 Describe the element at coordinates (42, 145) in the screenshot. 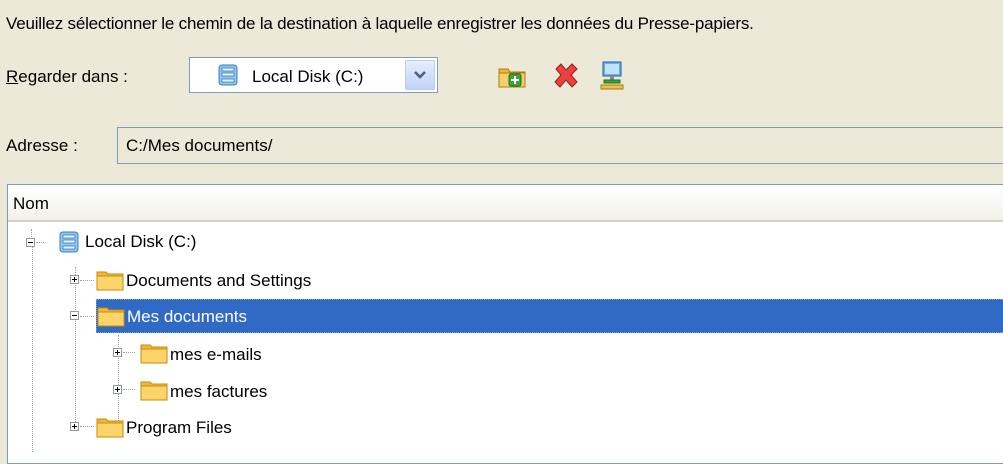

I see `address-label: Adresse :` at that location.